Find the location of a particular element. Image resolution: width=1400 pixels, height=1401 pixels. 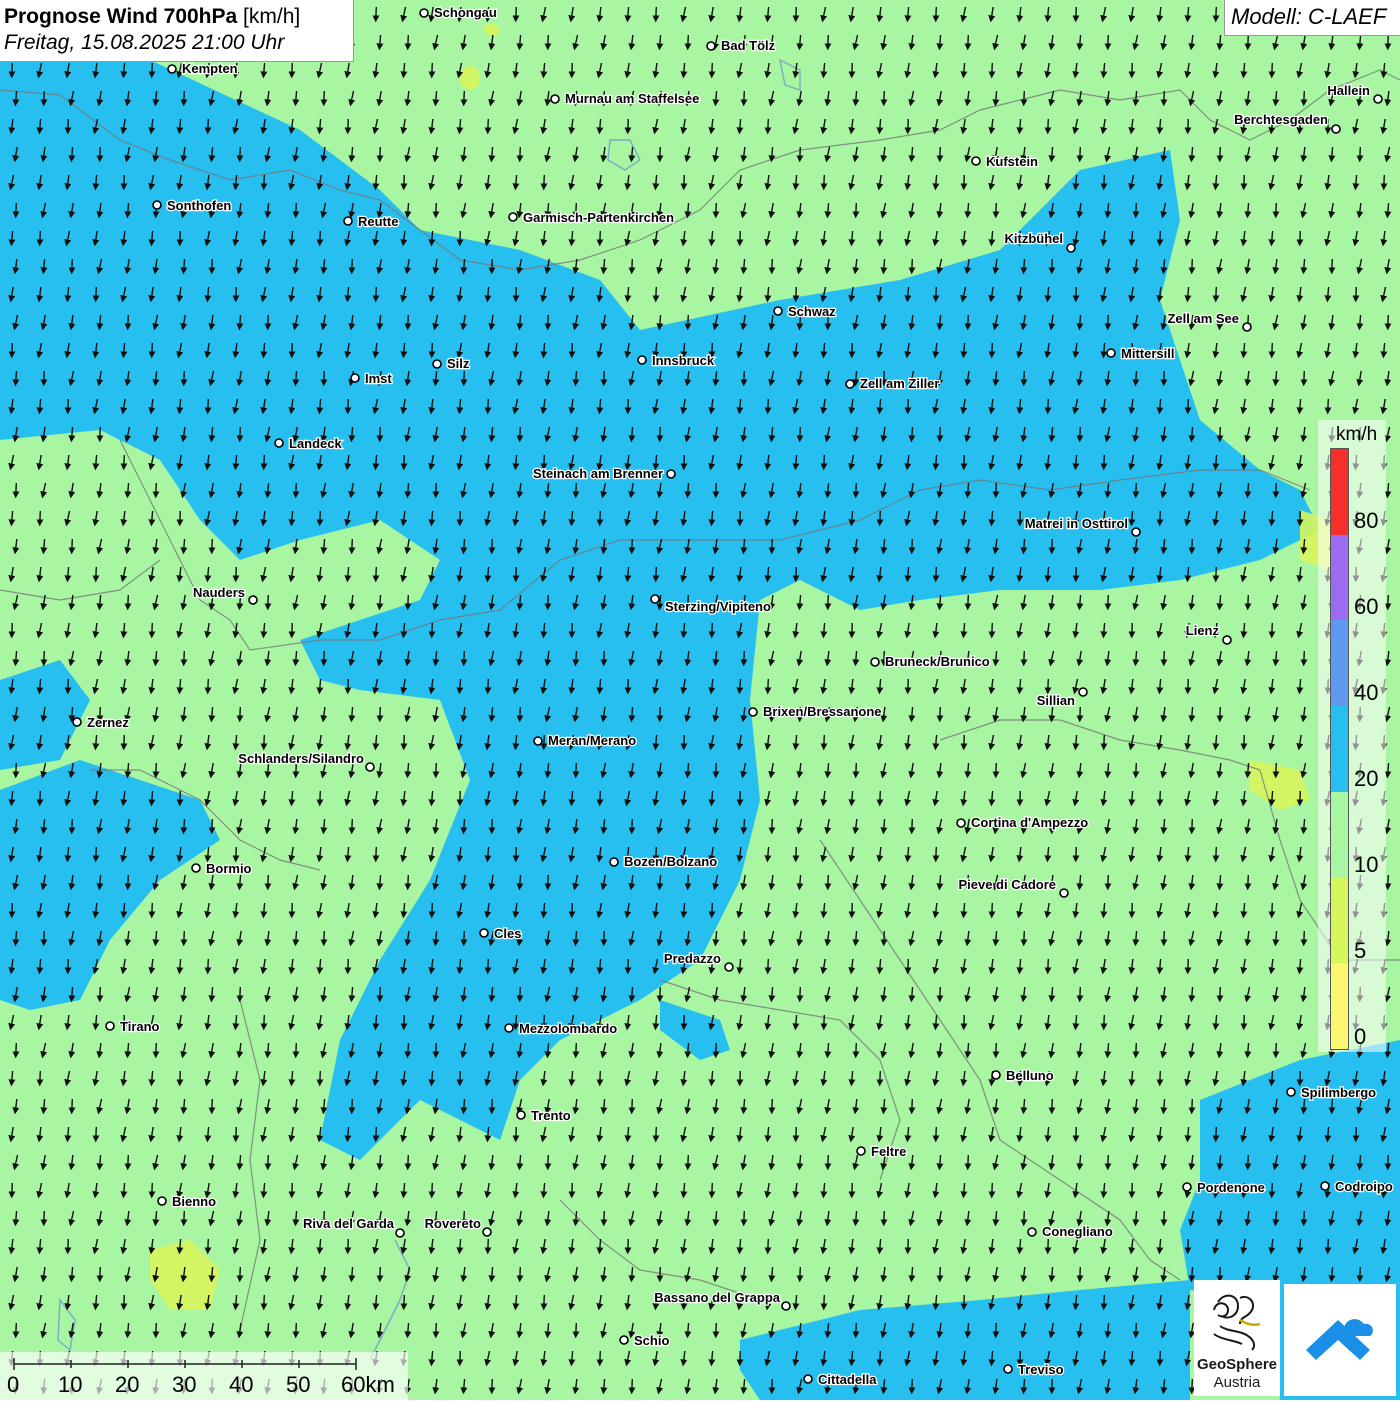

city-marker: Garmisch-Partenkirchen is located at coordinates (591, 217).